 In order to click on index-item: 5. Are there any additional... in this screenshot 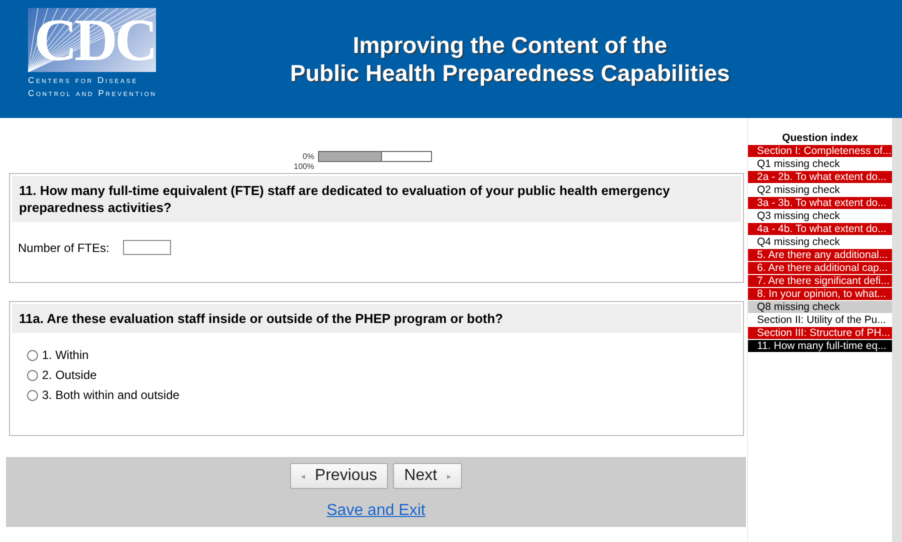, I will do `click(820, 255)`.